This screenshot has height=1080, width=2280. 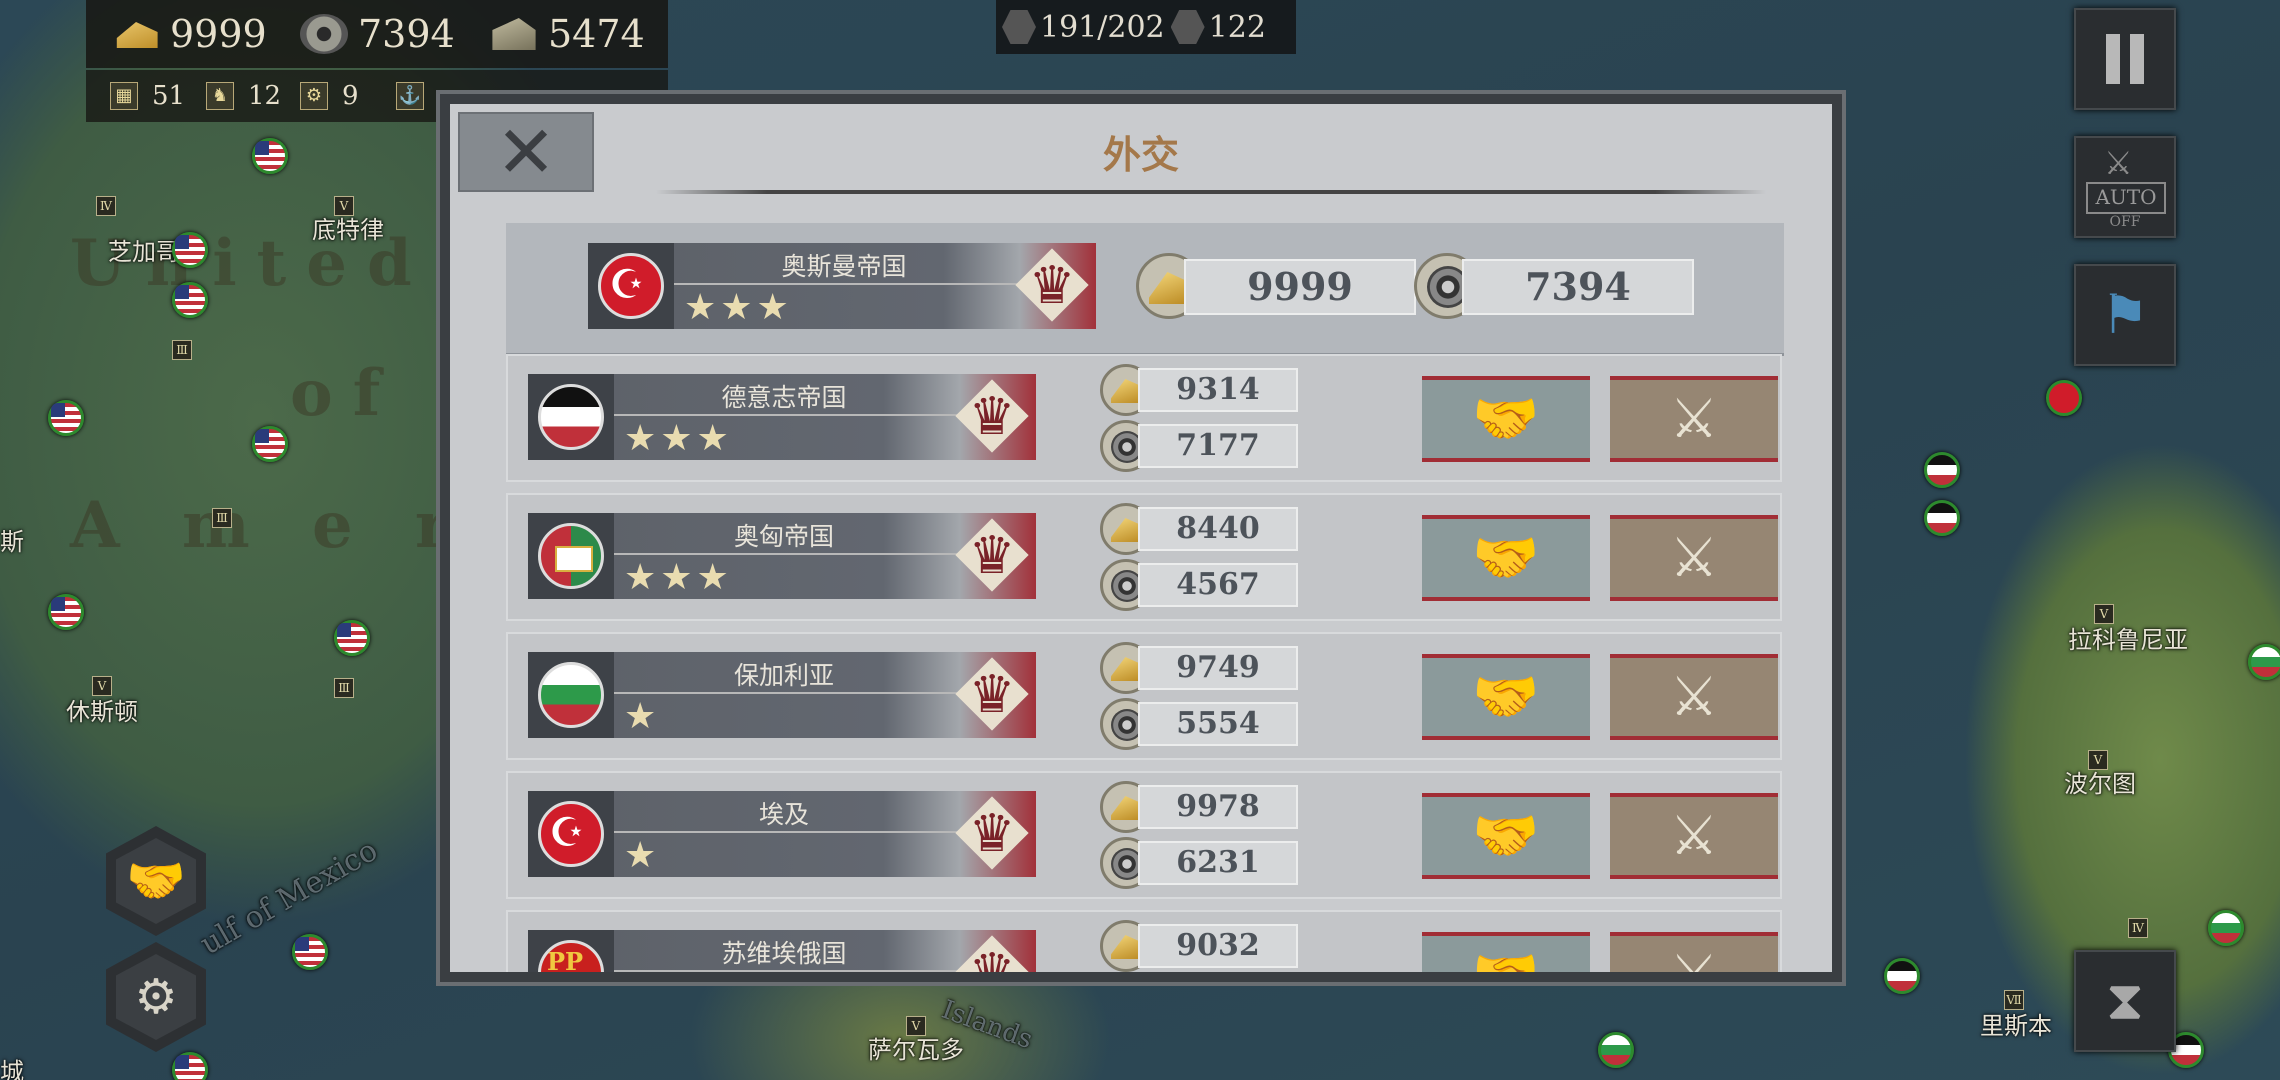 What do you see at coordinates (2128, 640) in the screenshot?
I see `city-label: 拉科鲁尼亚` at bounding box center [2128, 640].